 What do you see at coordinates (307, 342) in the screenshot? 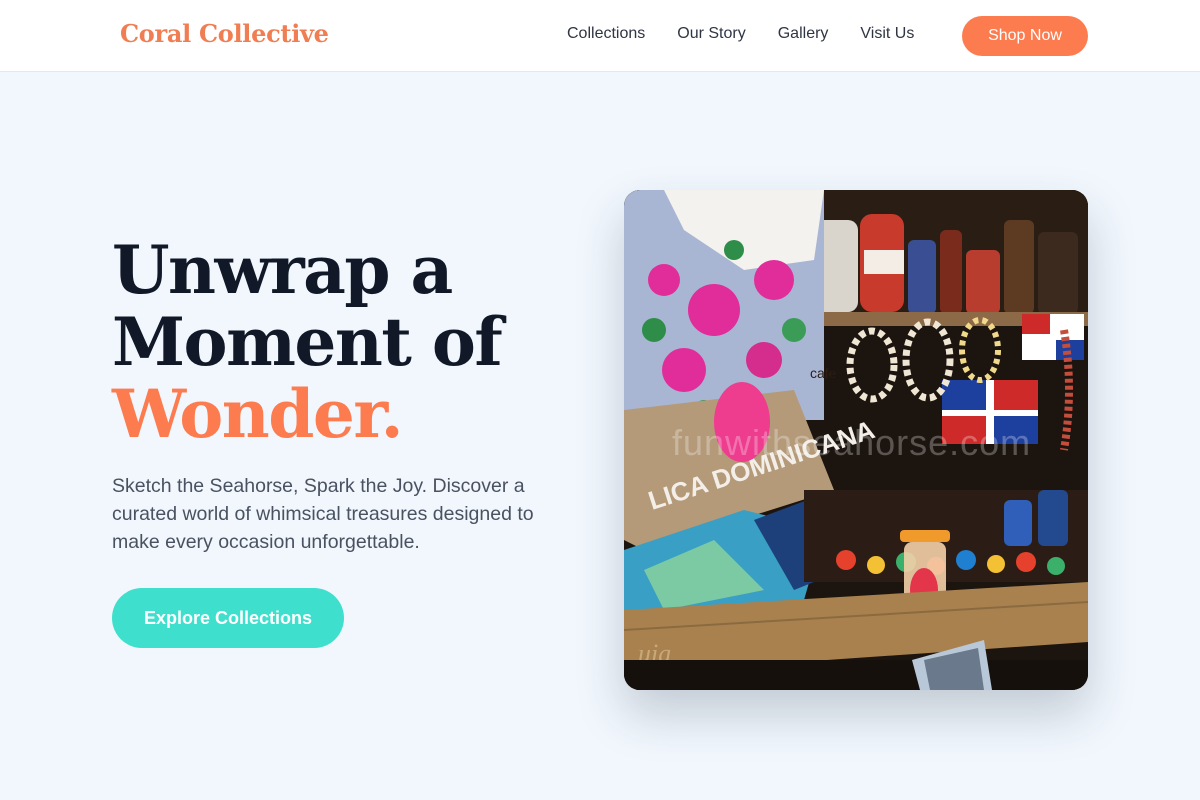
I see `hero-title-line-2: Moment of` at bounding box center [307, 342].